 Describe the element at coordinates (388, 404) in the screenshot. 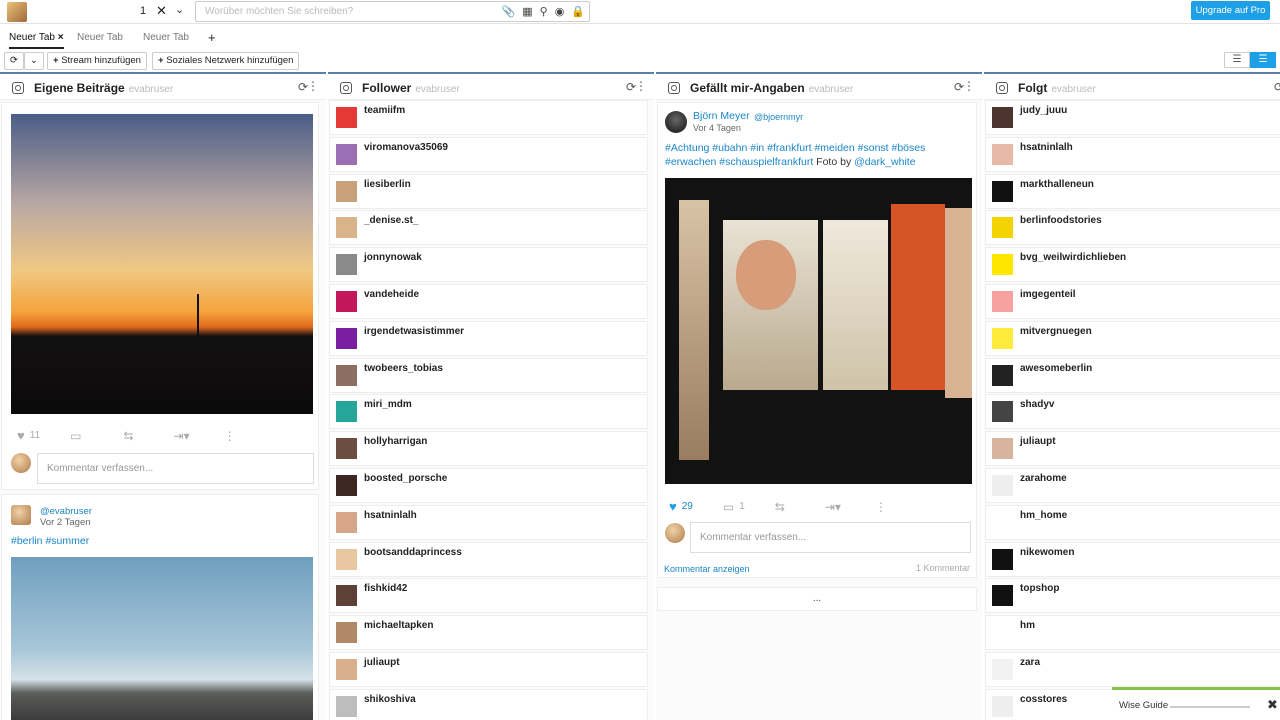

I see `user-name: miri_mdm` at that location.